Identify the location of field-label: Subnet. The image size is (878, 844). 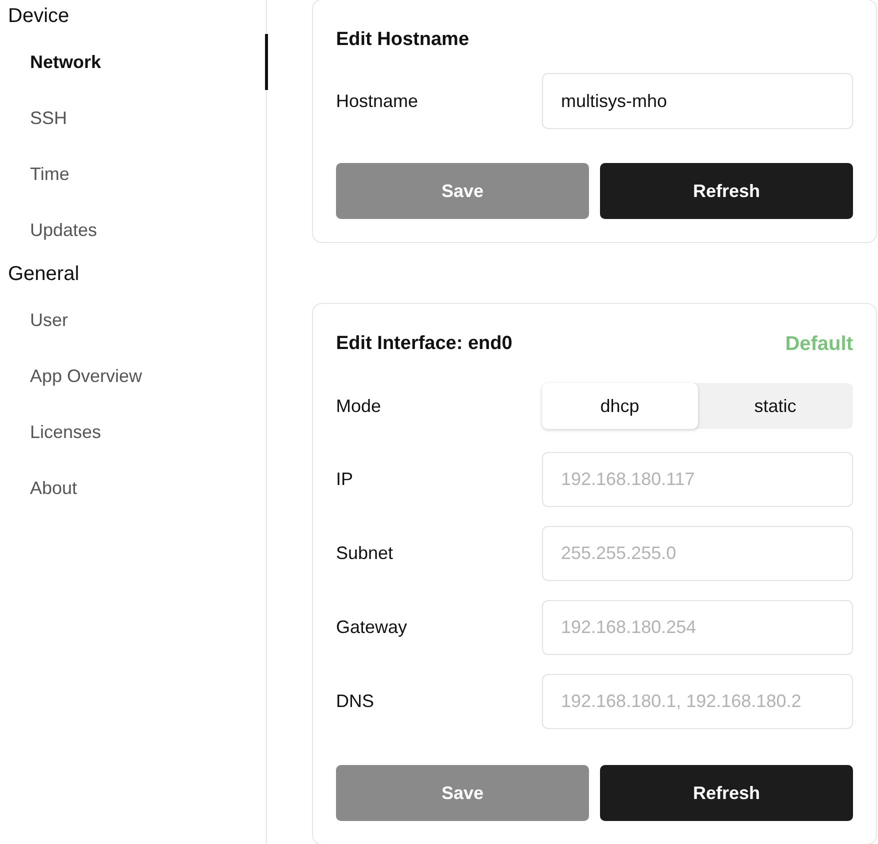
(365, 553).